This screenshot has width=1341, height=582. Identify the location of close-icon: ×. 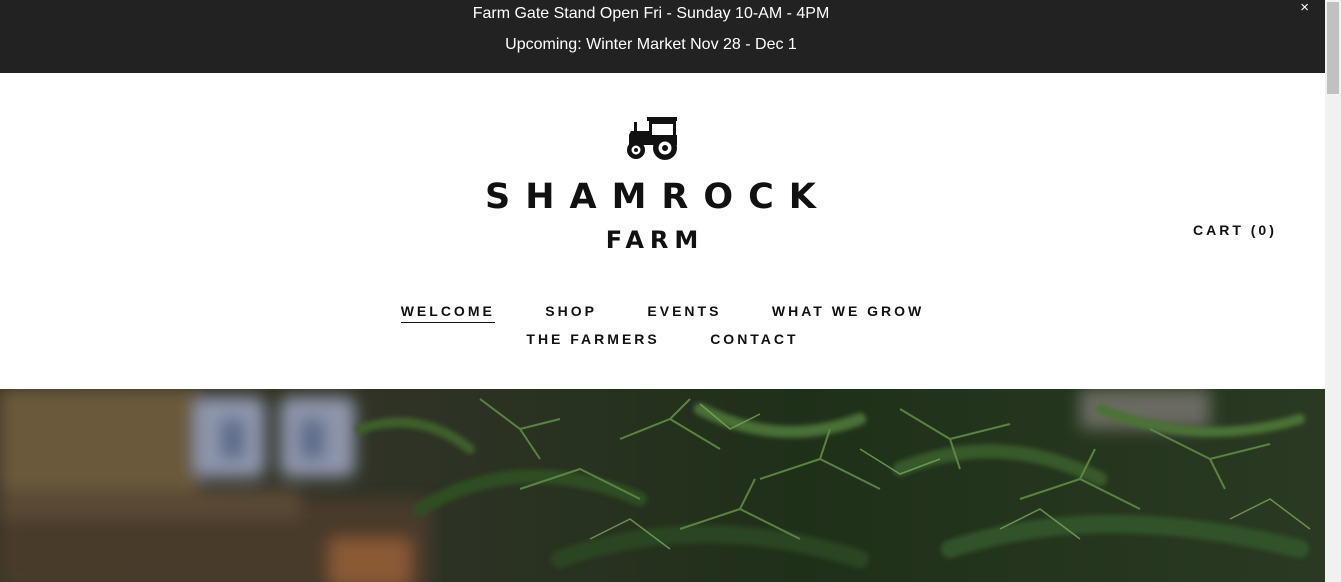
(1304, 8).